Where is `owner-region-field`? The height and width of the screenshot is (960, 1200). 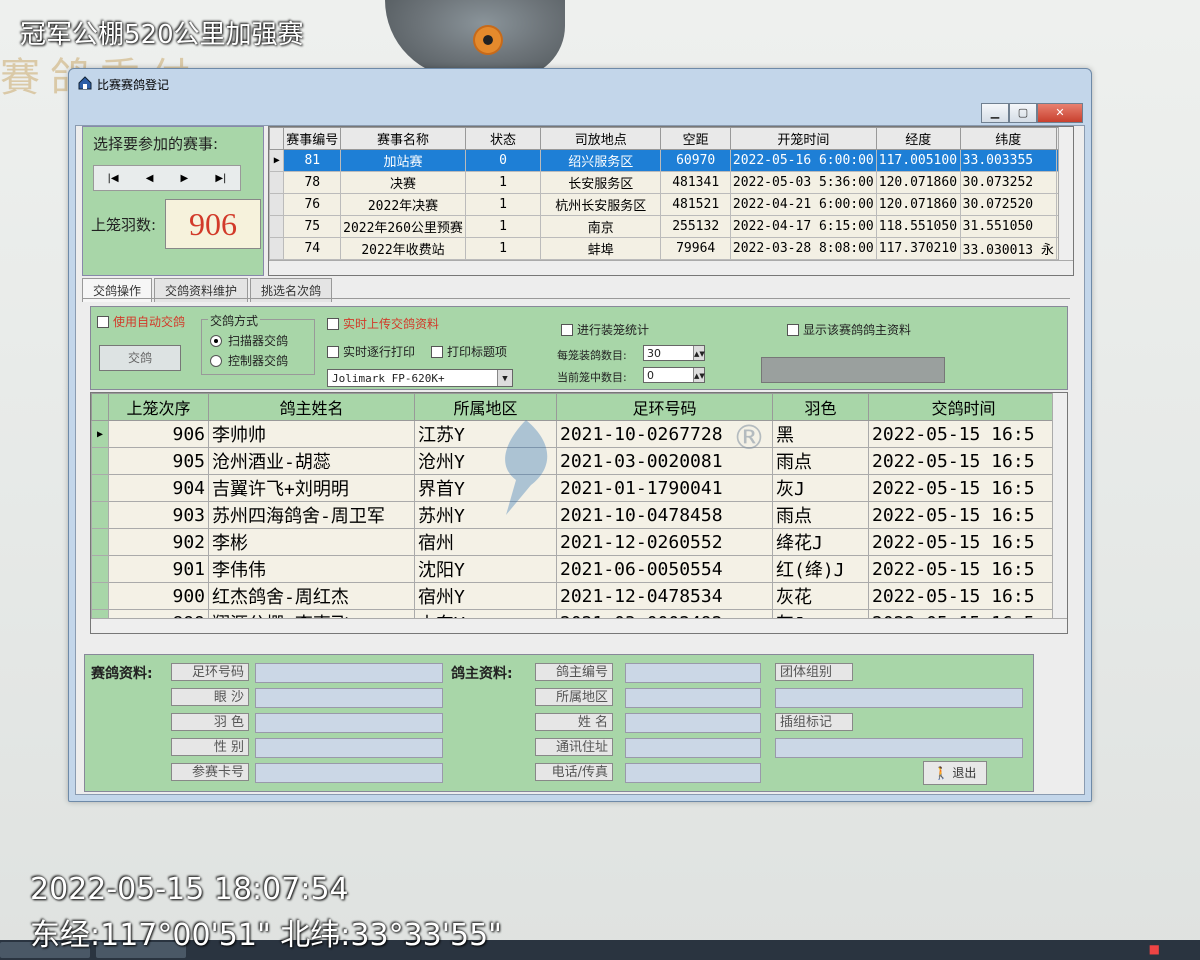
owner-region-field is located at coordinates (693, 698).